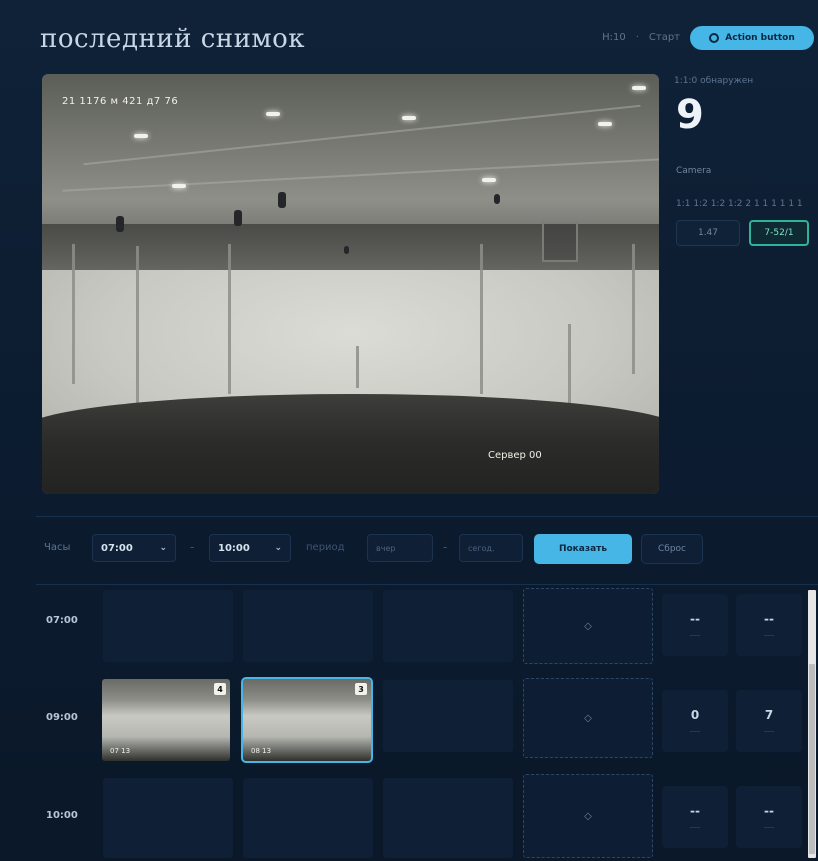  I want to click on detected-label: 1:1:0 обнаружен, so click(714, 81).